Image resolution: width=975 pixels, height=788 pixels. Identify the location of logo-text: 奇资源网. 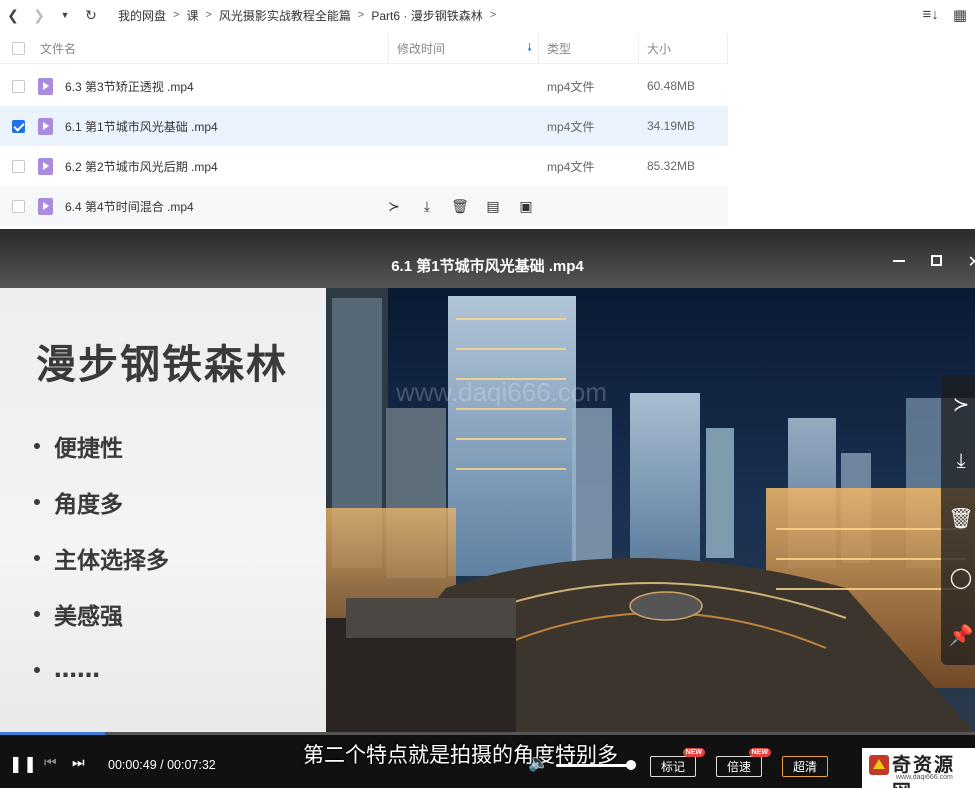
(924, 771).